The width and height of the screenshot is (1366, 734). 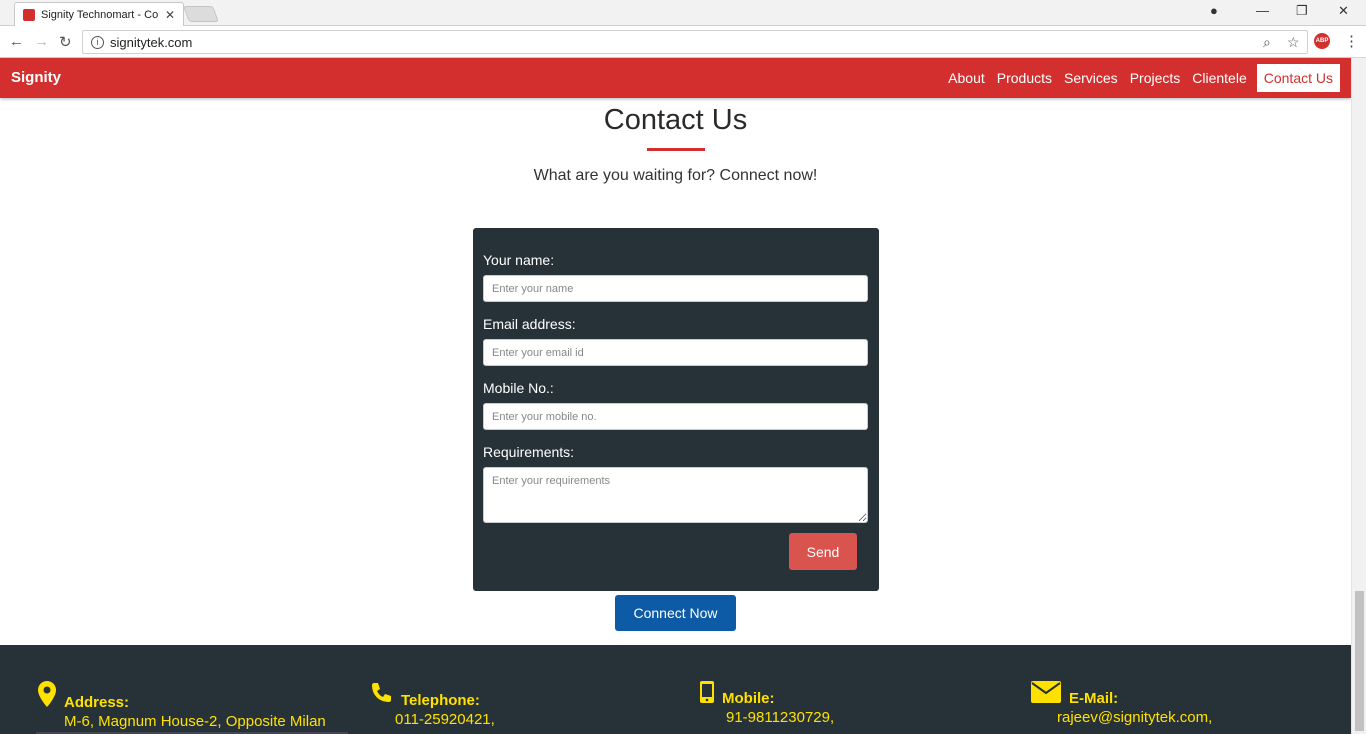 I want to click on email-input, so click(x=675, y=352).